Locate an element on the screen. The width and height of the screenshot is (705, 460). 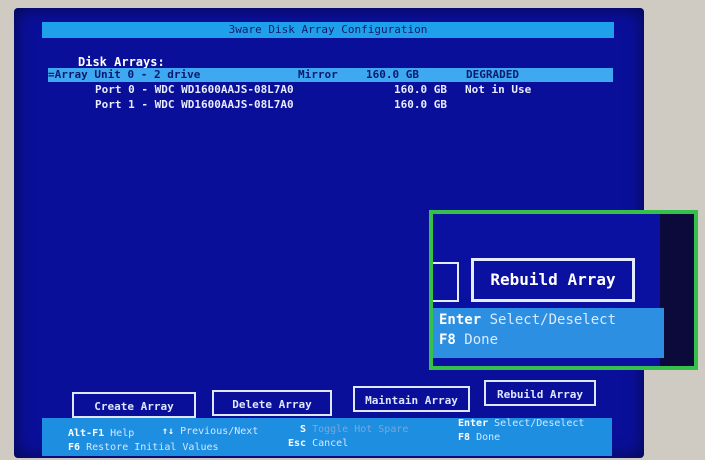
port-label: Port 1 - WDC WD1600AAJS-08L7A0 is located at coordinates (194, 104).